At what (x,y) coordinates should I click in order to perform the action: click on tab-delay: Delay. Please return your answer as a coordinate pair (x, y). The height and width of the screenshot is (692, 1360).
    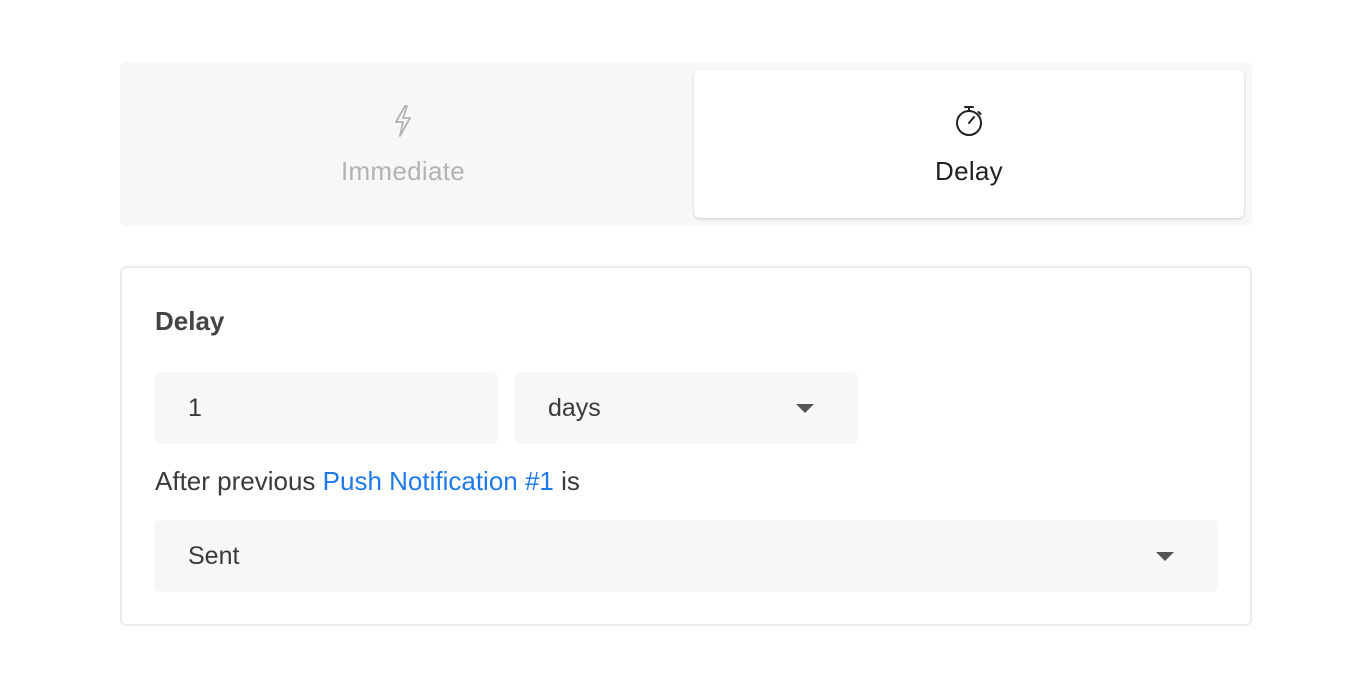
    Looking at the image, I should click on (969, 144).